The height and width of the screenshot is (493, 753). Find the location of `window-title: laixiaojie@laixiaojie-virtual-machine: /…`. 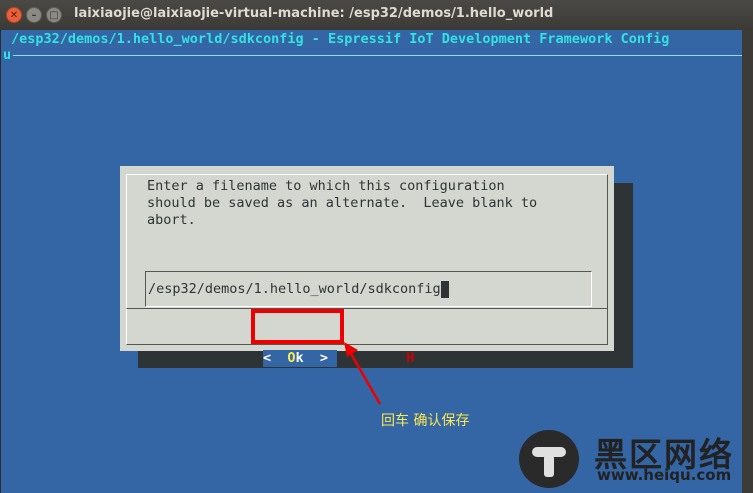

window-title: laixiaojie@laixiaojie-virtual-machine: /… is located at coordinates (314, 13).